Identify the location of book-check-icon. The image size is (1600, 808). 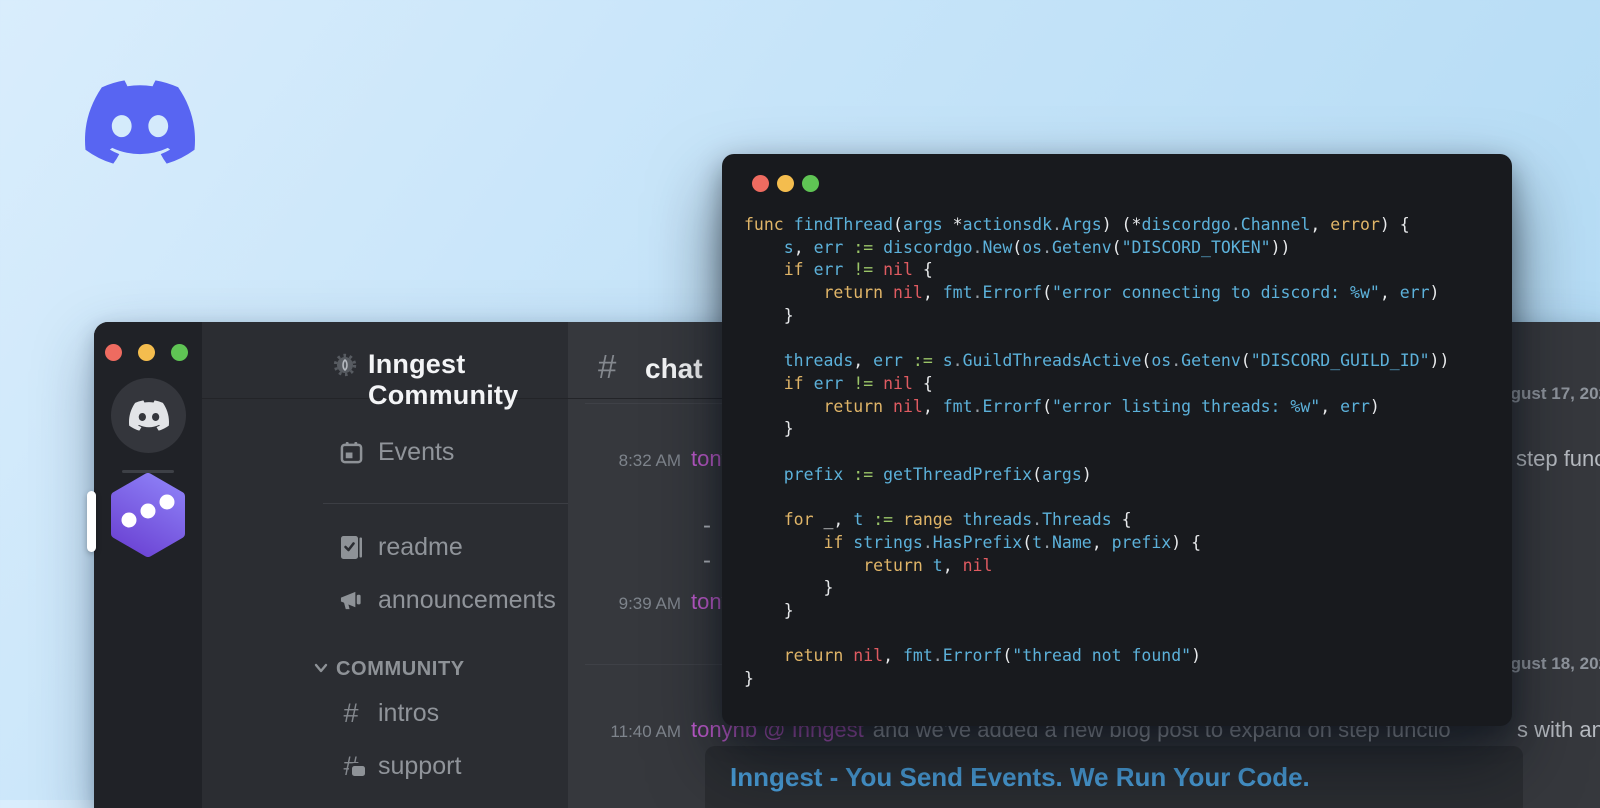
(351, 547).